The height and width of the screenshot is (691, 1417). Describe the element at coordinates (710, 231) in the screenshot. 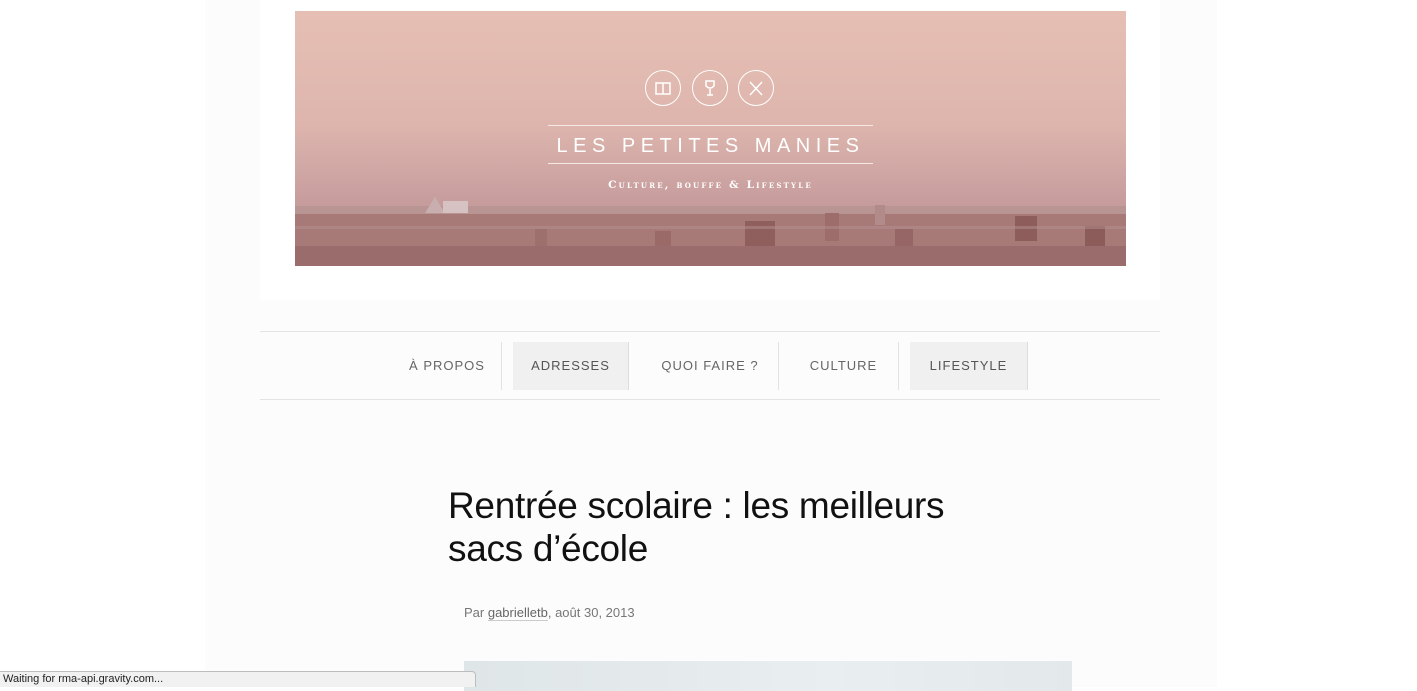

I see `city-skyline-image` at that location.